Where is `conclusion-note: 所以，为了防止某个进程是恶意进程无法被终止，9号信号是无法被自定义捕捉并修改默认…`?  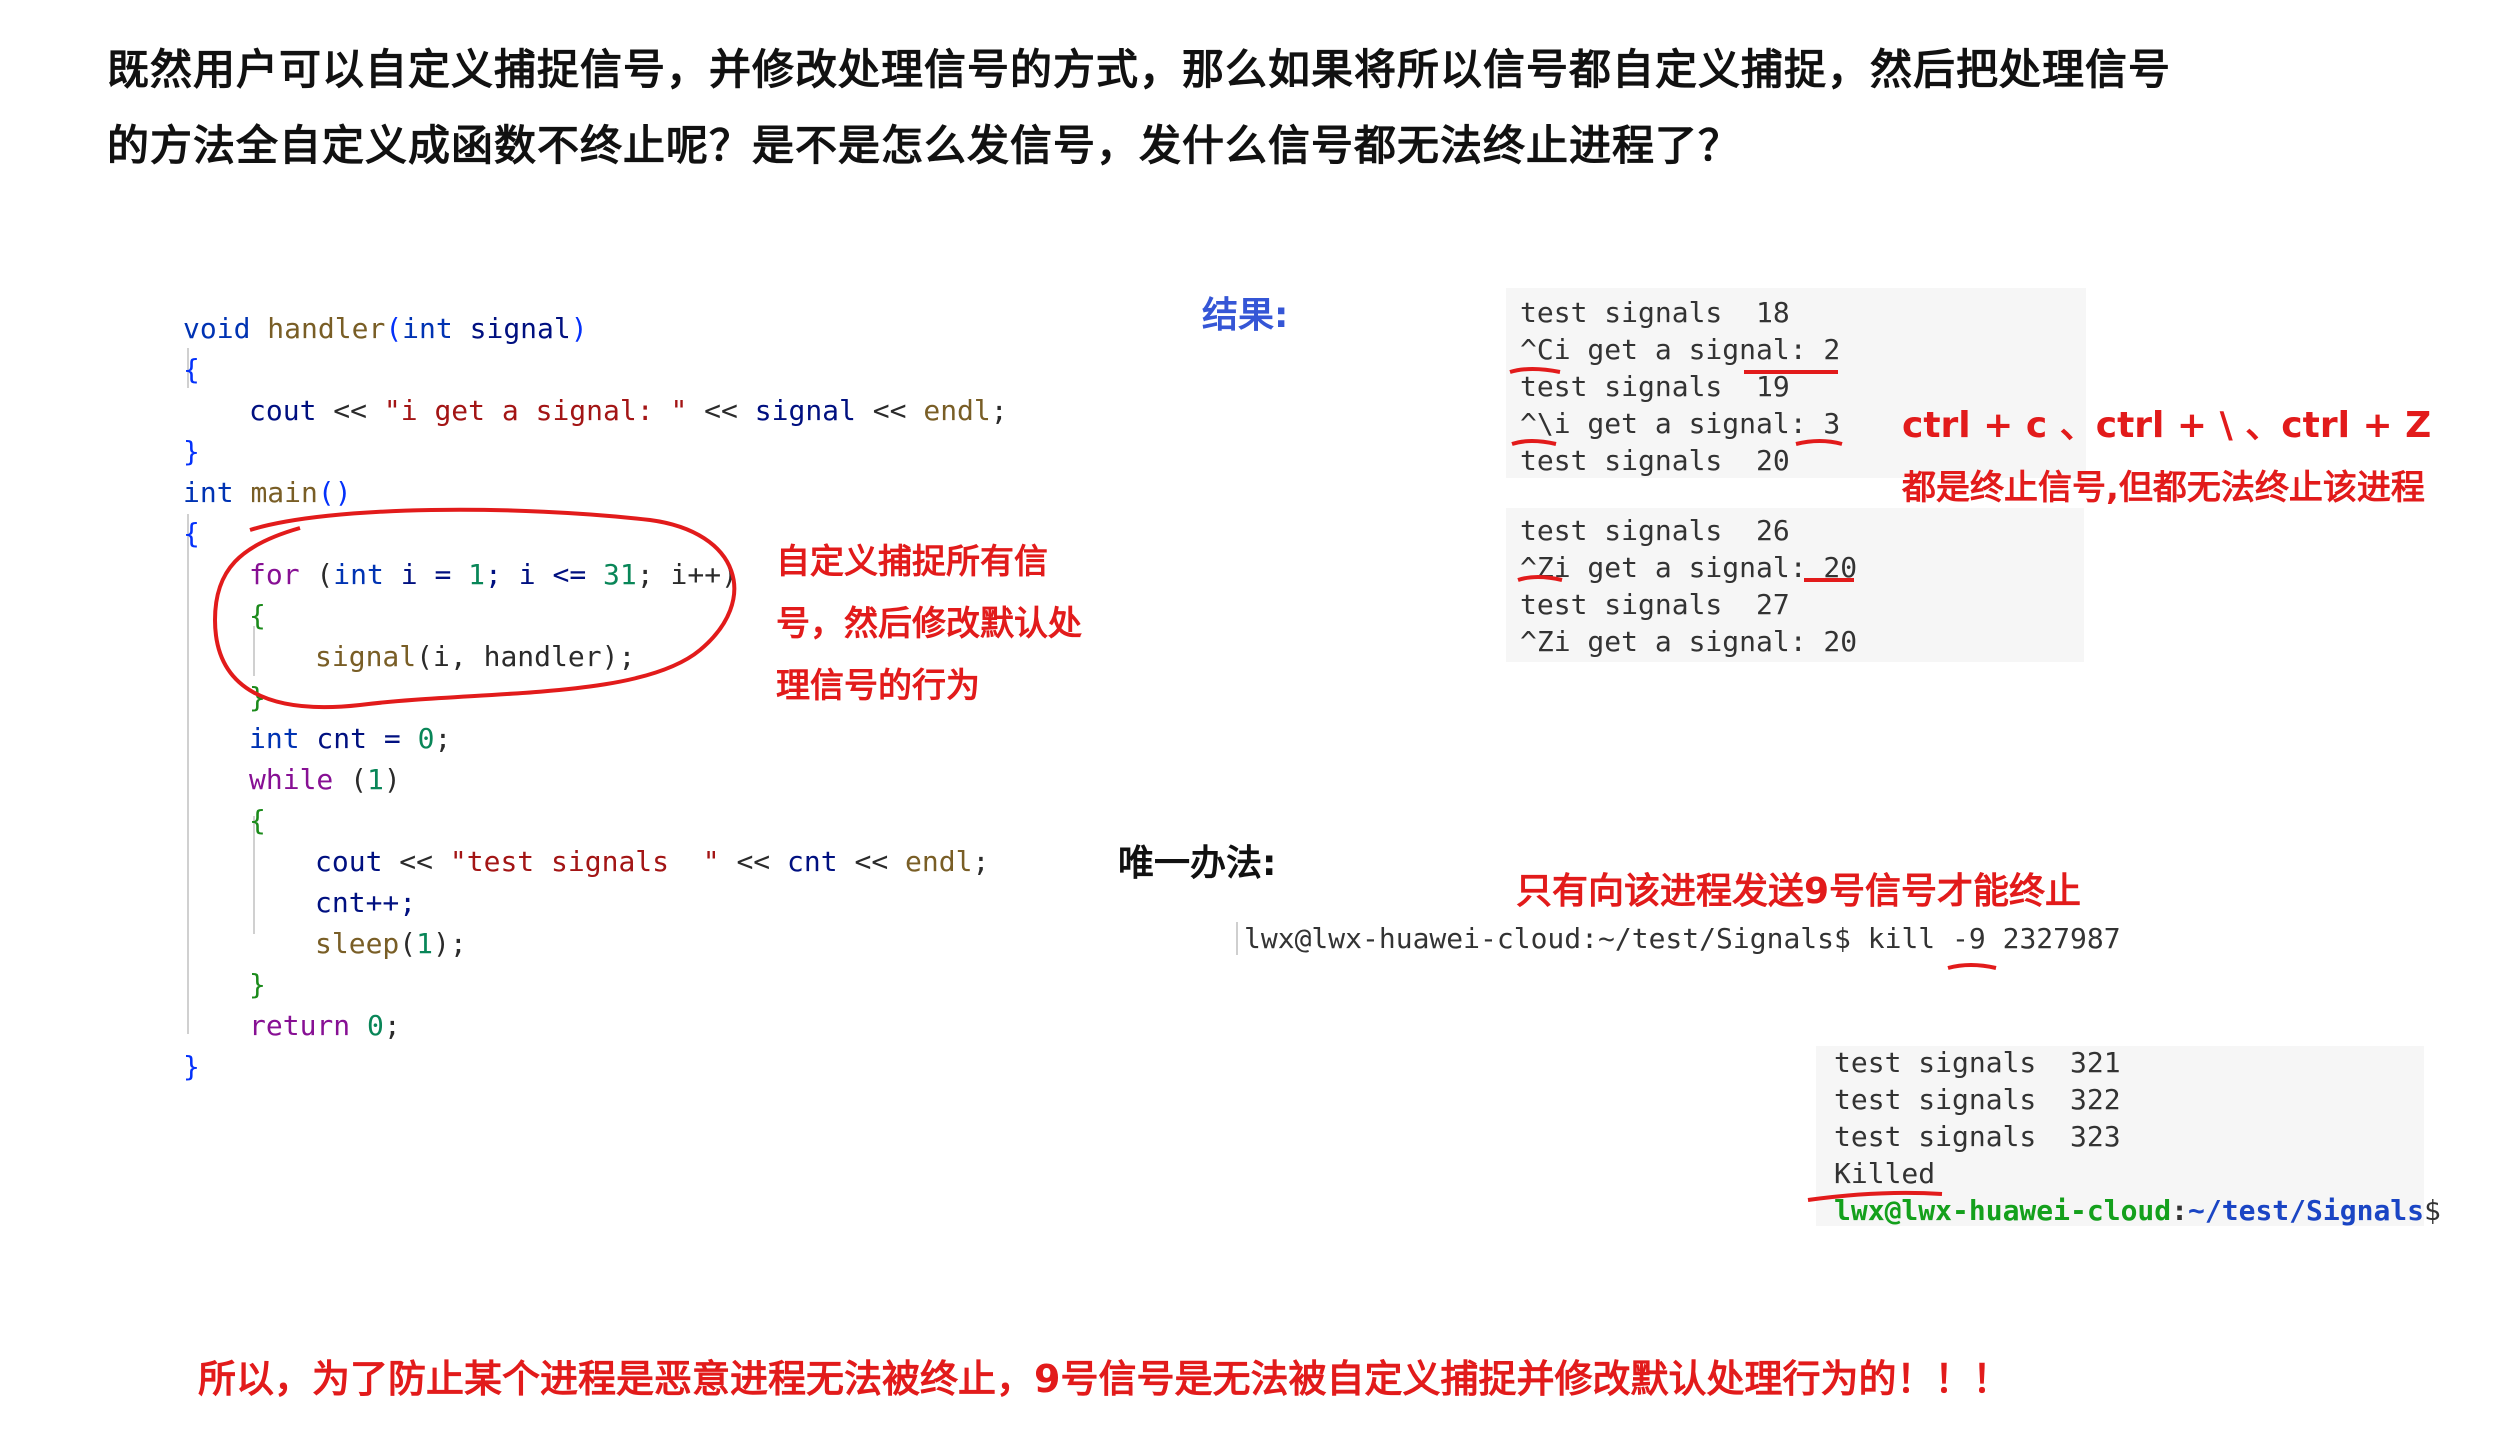 conclusion-note: 所以，为了防止某个进程是恶意进程无法被终止，9号信号是无法被自定义捕捉并修改默认… is located at coordinates (1104, 1379).